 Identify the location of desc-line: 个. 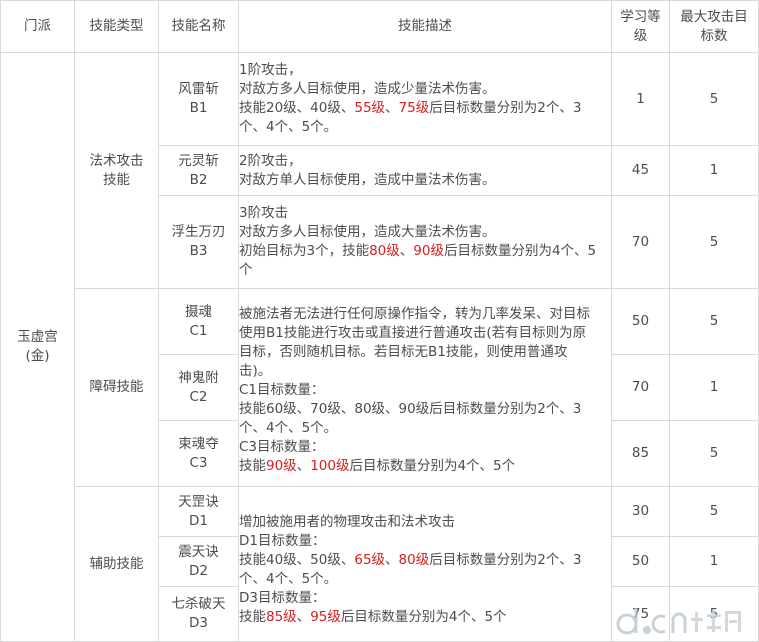
(246, 270).